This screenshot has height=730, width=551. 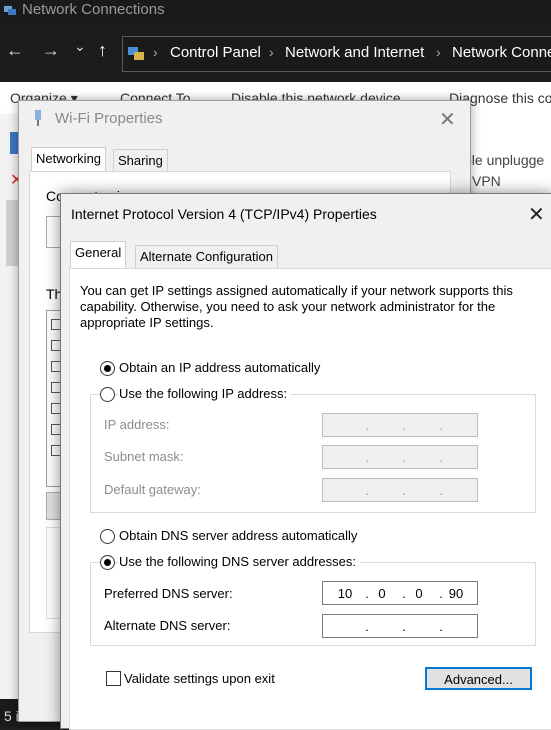 What do you see at coordinates (345, 593) in the screenshot?
I see `preferred-dns-octet-1: 10` at bounding box center [345, 593].